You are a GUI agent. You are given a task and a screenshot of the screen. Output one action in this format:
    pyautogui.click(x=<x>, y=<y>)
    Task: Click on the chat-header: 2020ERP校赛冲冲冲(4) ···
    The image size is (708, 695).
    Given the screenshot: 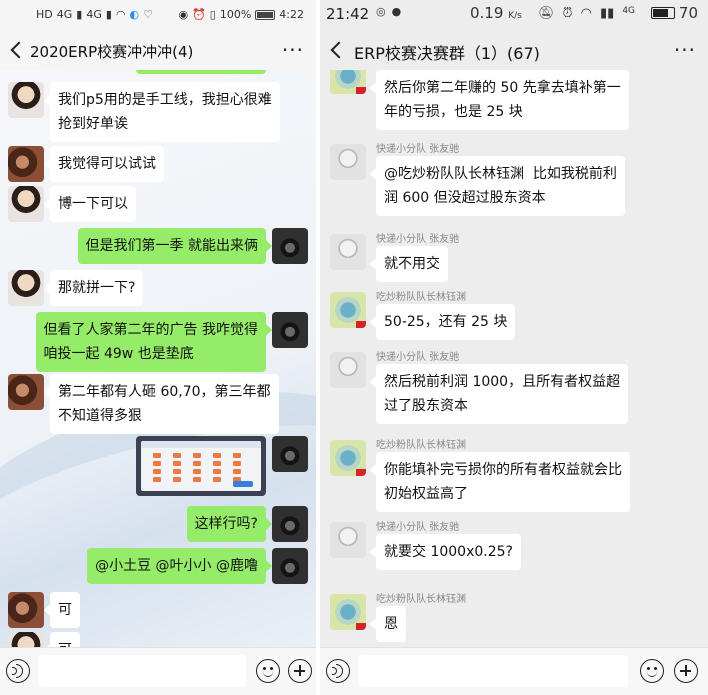 What is the action you would take?
    pyautogui.click(x=158, y=51)
    